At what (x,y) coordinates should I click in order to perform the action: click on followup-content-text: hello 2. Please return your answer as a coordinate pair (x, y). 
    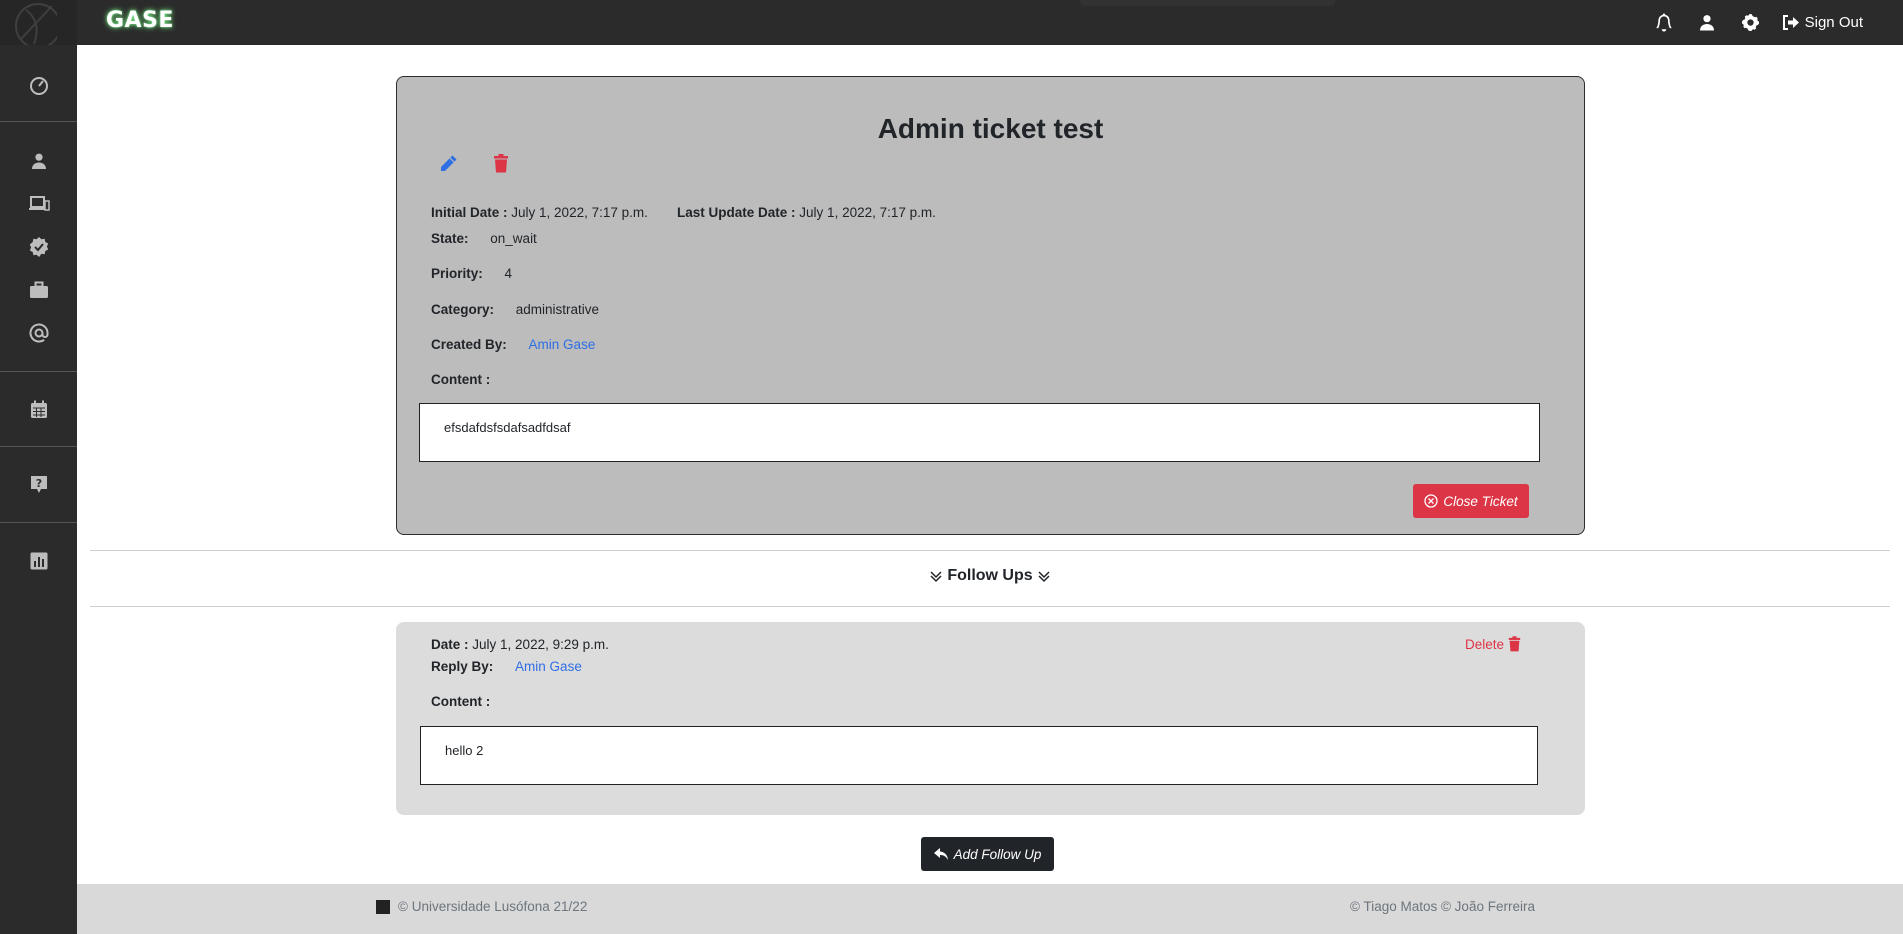
    Looking at the image, I should click on (464, 750).